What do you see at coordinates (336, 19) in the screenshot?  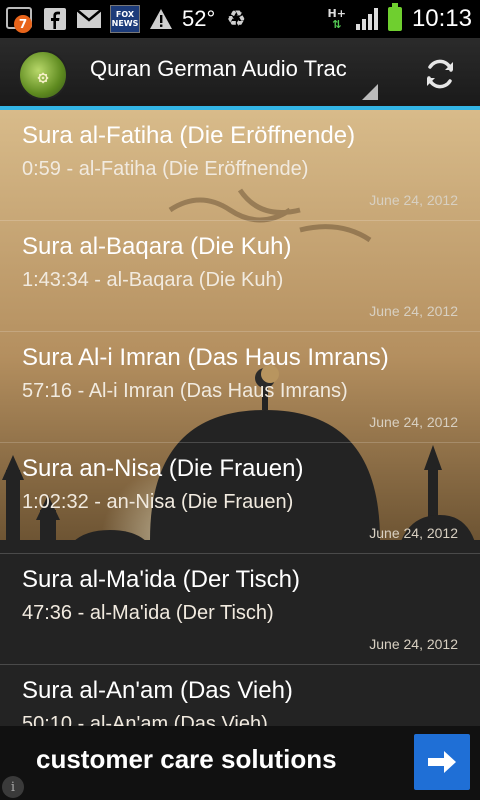 I see `network-icon: H+ ⇅` at bounding box center [336, 19].